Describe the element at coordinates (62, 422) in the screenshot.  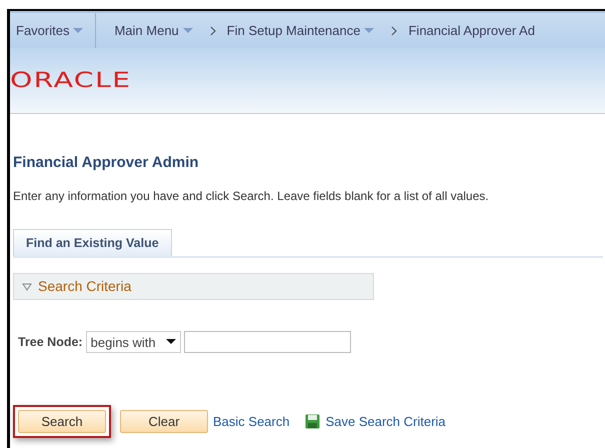
I see `button: Search` at that location.